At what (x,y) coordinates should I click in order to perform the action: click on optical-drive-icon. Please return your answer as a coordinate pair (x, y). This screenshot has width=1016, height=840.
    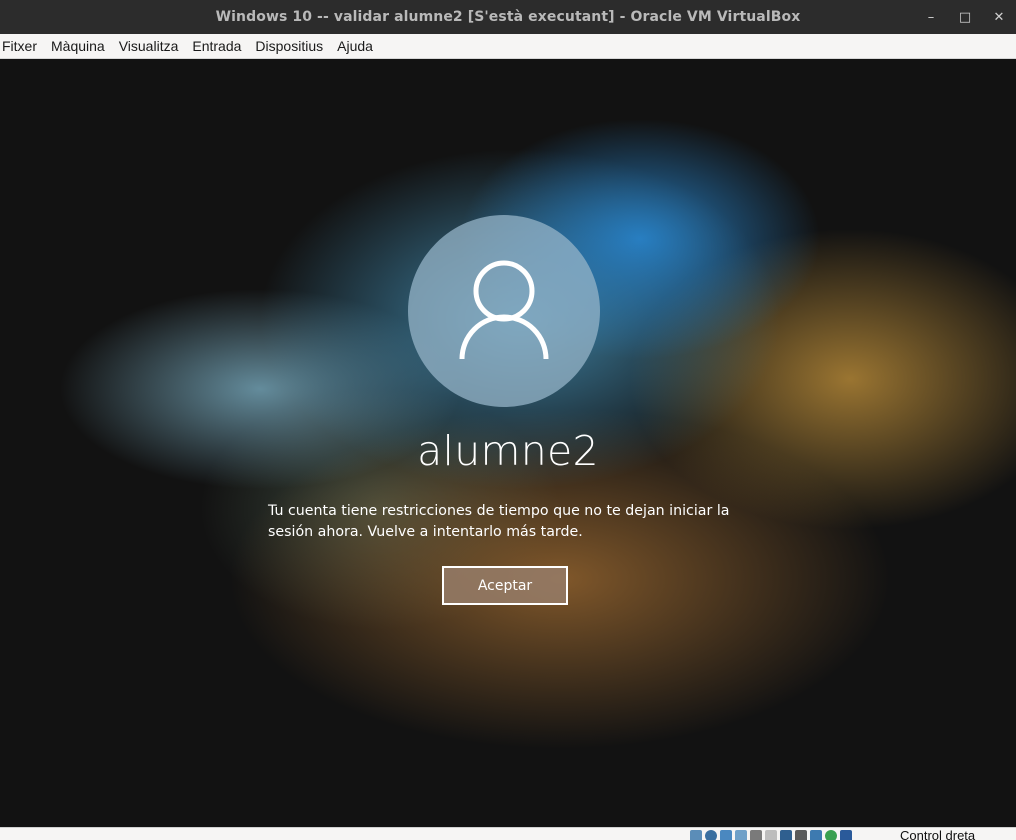
    Looking at the image, I should click on (711, 835).